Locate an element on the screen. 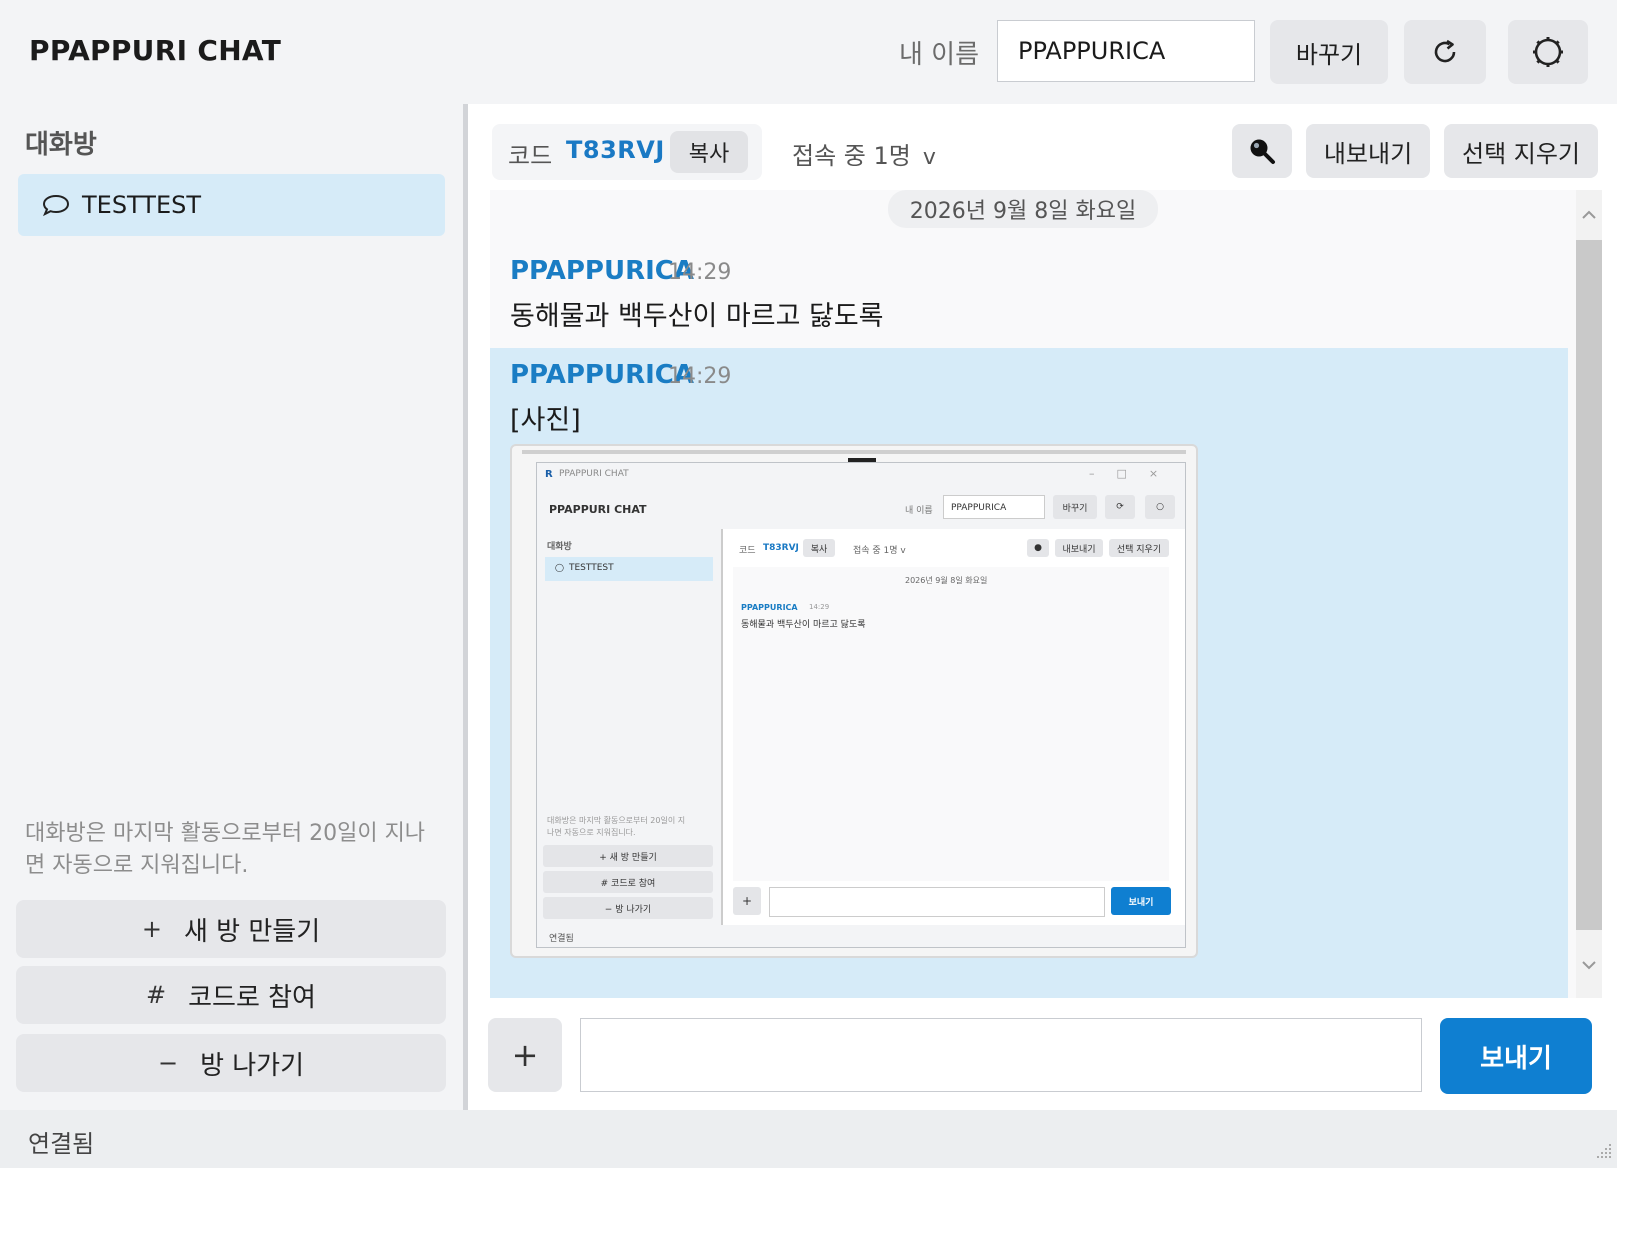 The image size is (1640, 1240). online-count-dropdown: 접속 중 1명 v is located at coordinates (864, 153).